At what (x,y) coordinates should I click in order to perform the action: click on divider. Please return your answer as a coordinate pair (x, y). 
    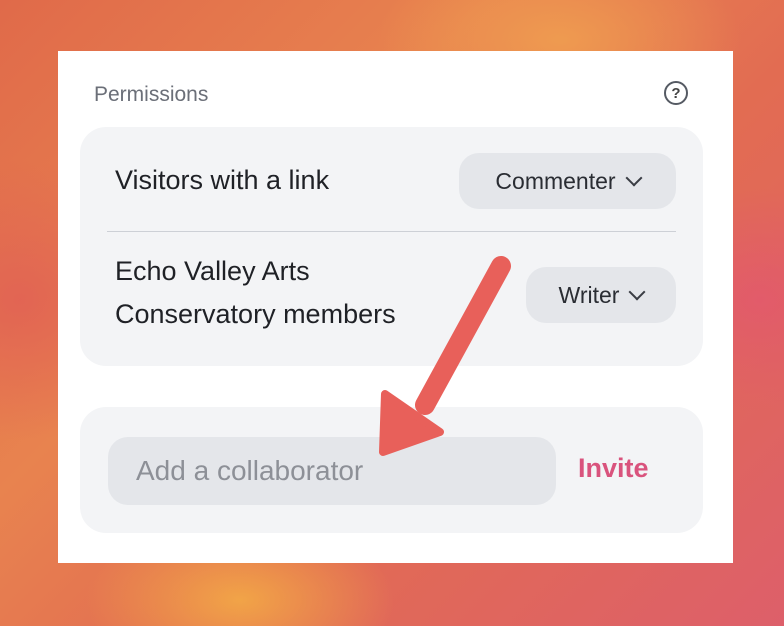
    Looking at the image, I should click on (391, 231).